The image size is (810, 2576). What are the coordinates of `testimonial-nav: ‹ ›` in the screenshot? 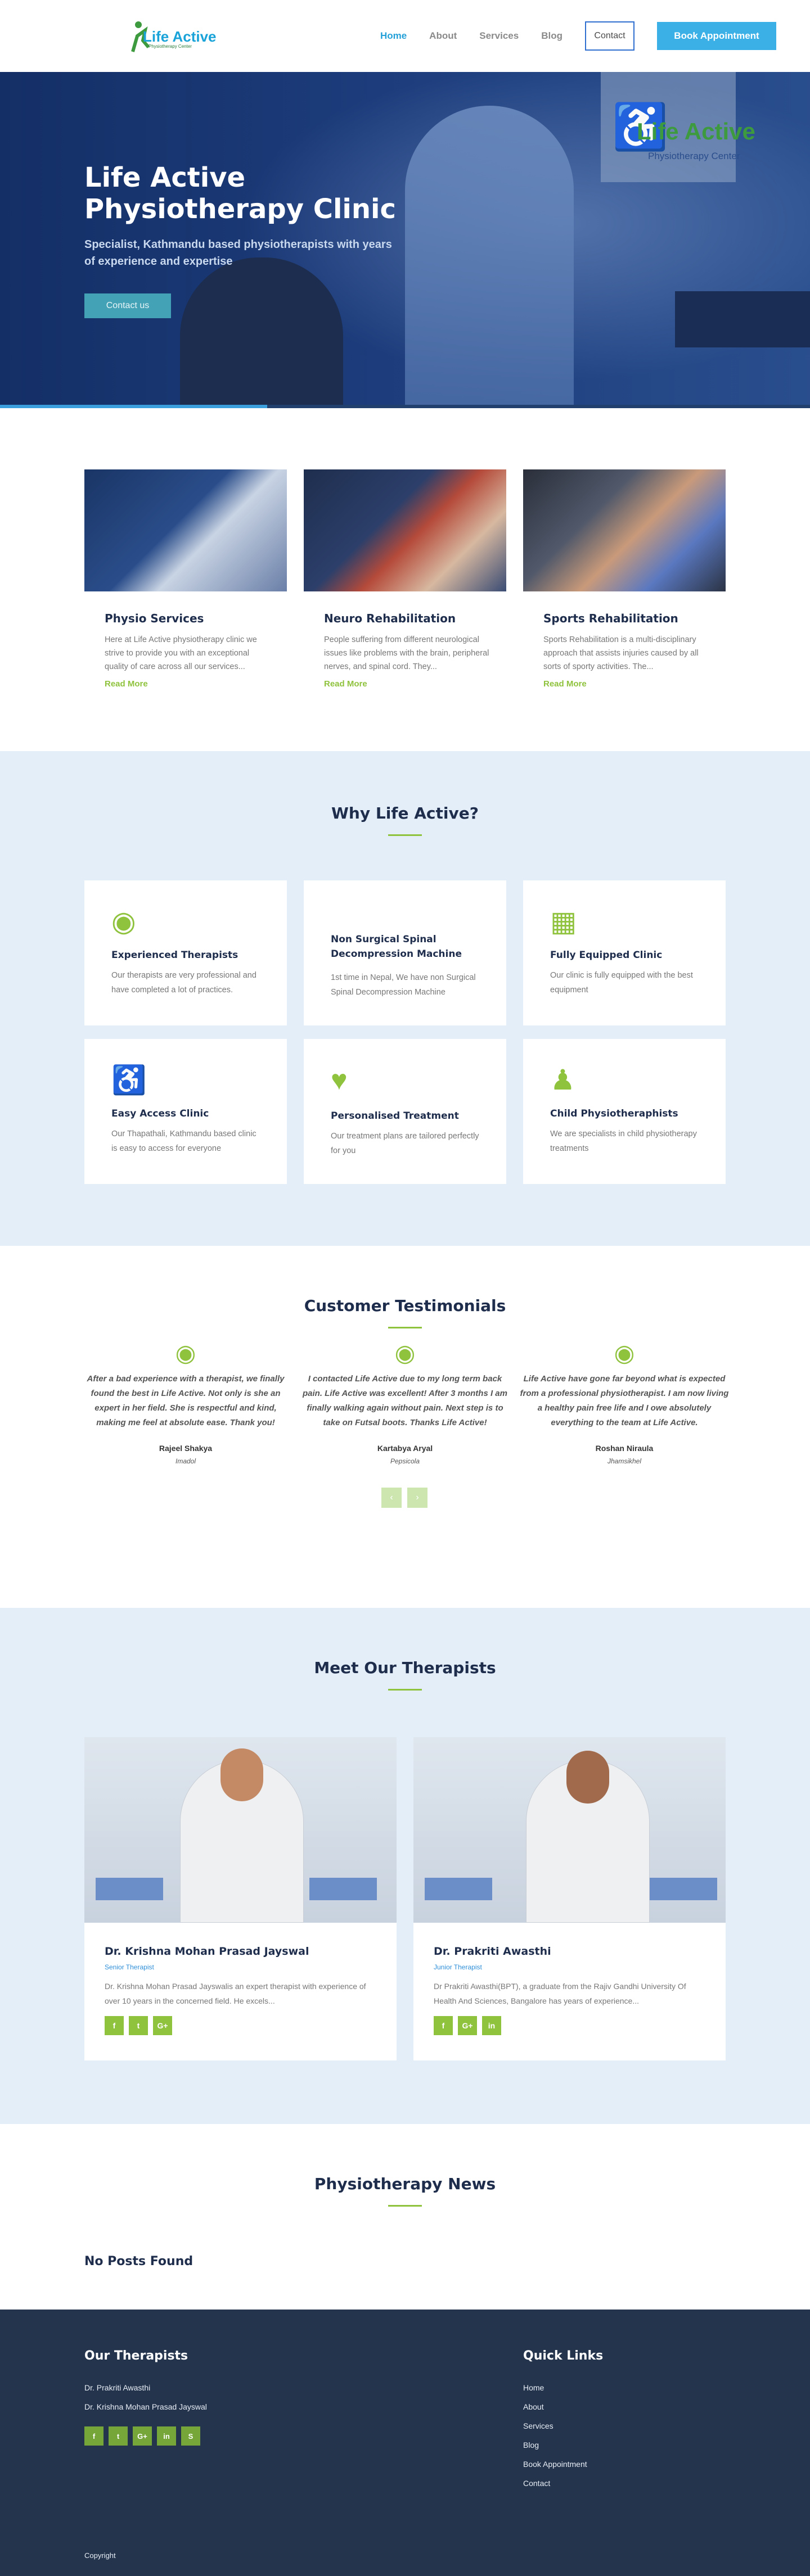 It's located at (407, 1498).